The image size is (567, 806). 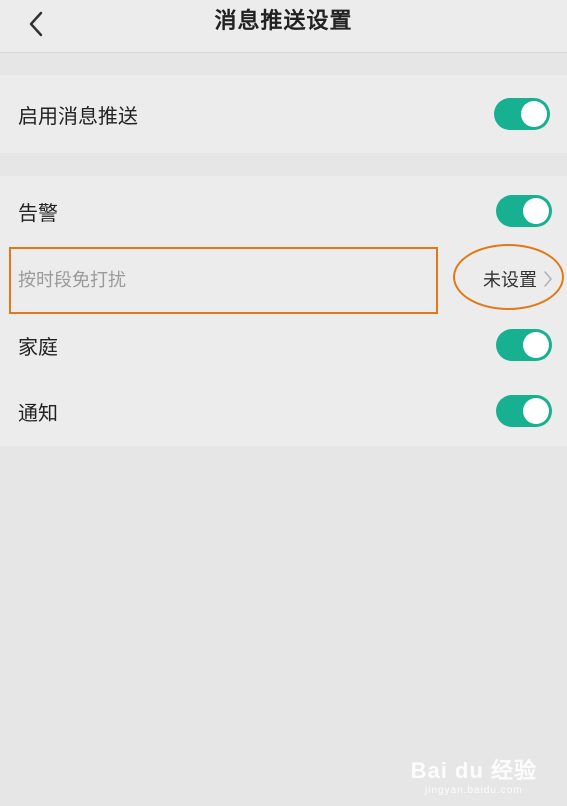 What do you see at coordinates (283, 211) in the screenshot?
I see `row-alarm: 告警` at bounding box center [283, 211].